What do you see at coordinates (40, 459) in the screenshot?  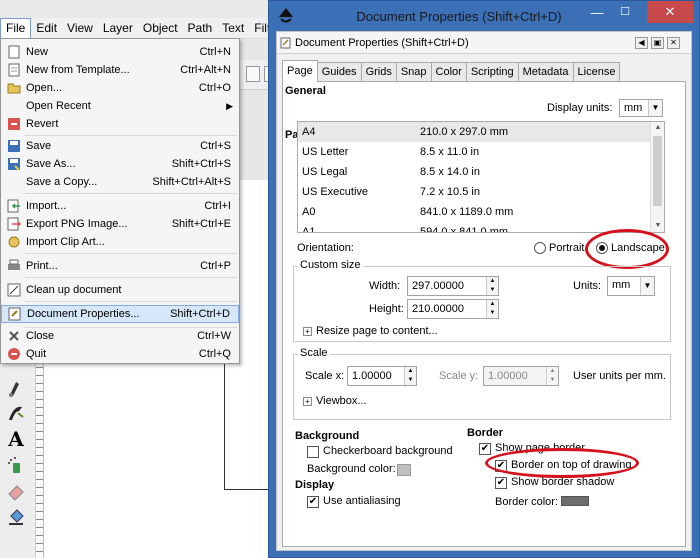 I see `vertical-ruler` at bounding box center [40, 459].